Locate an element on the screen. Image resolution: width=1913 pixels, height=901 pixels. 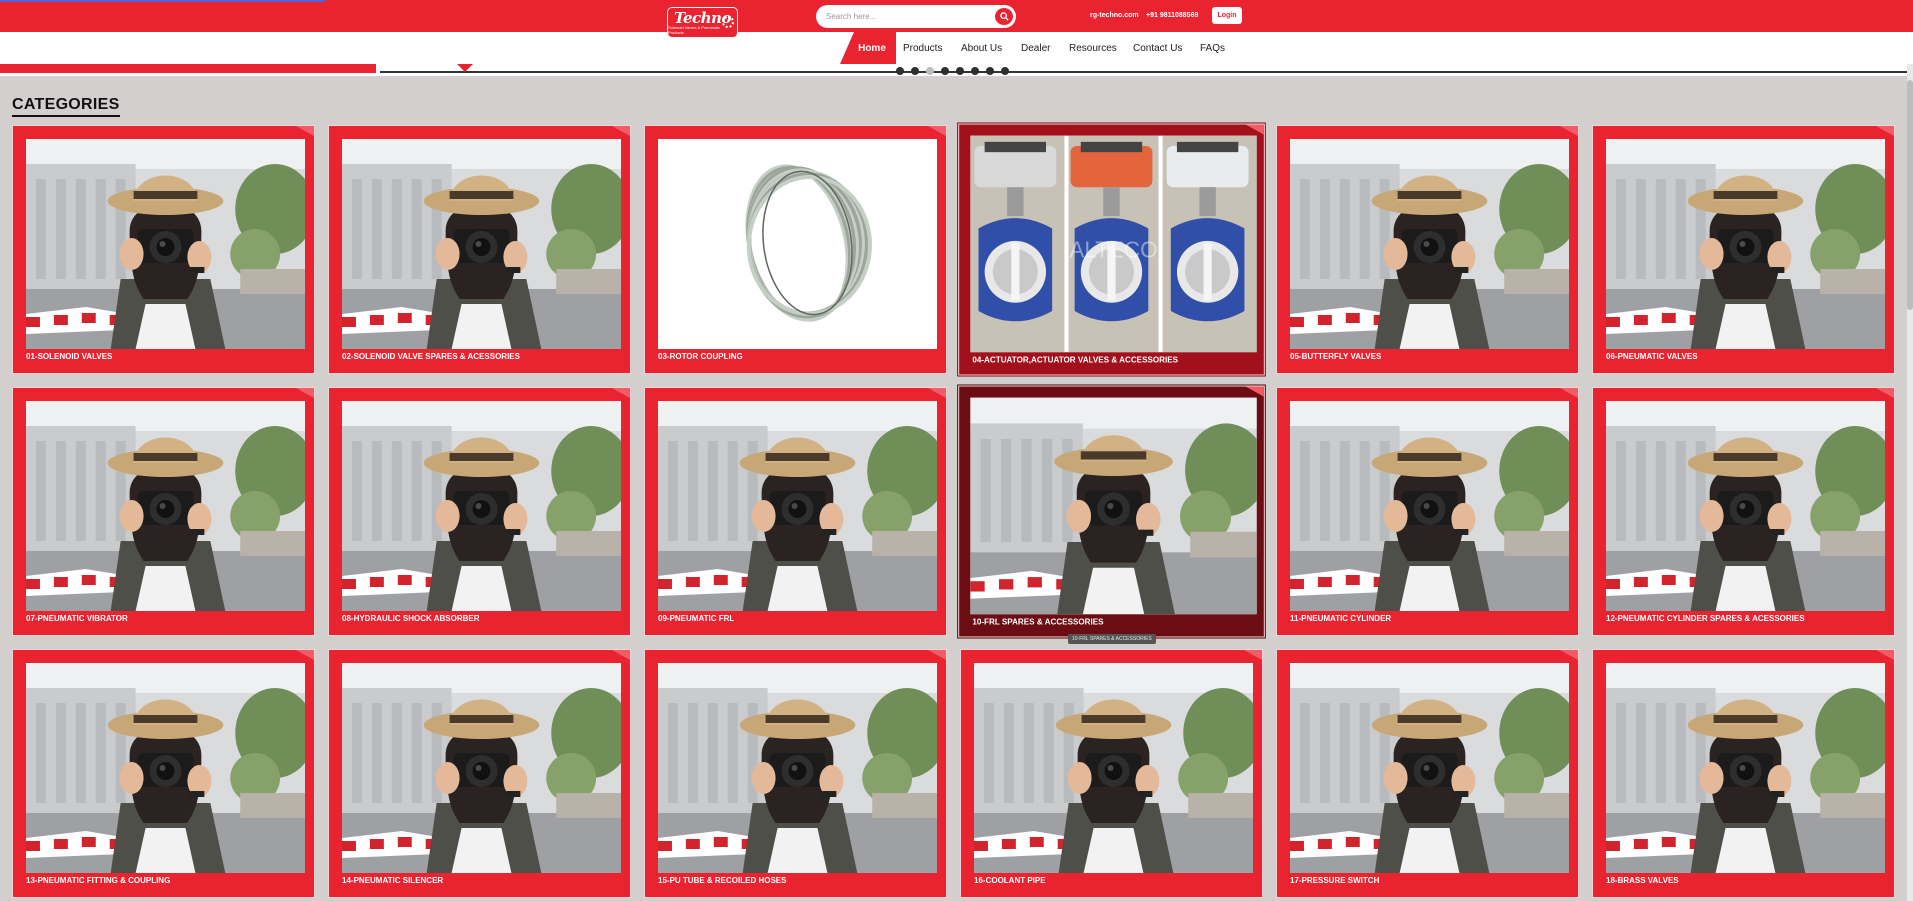
nav-item-resources: Resources is located at coordinates (1093, 48).